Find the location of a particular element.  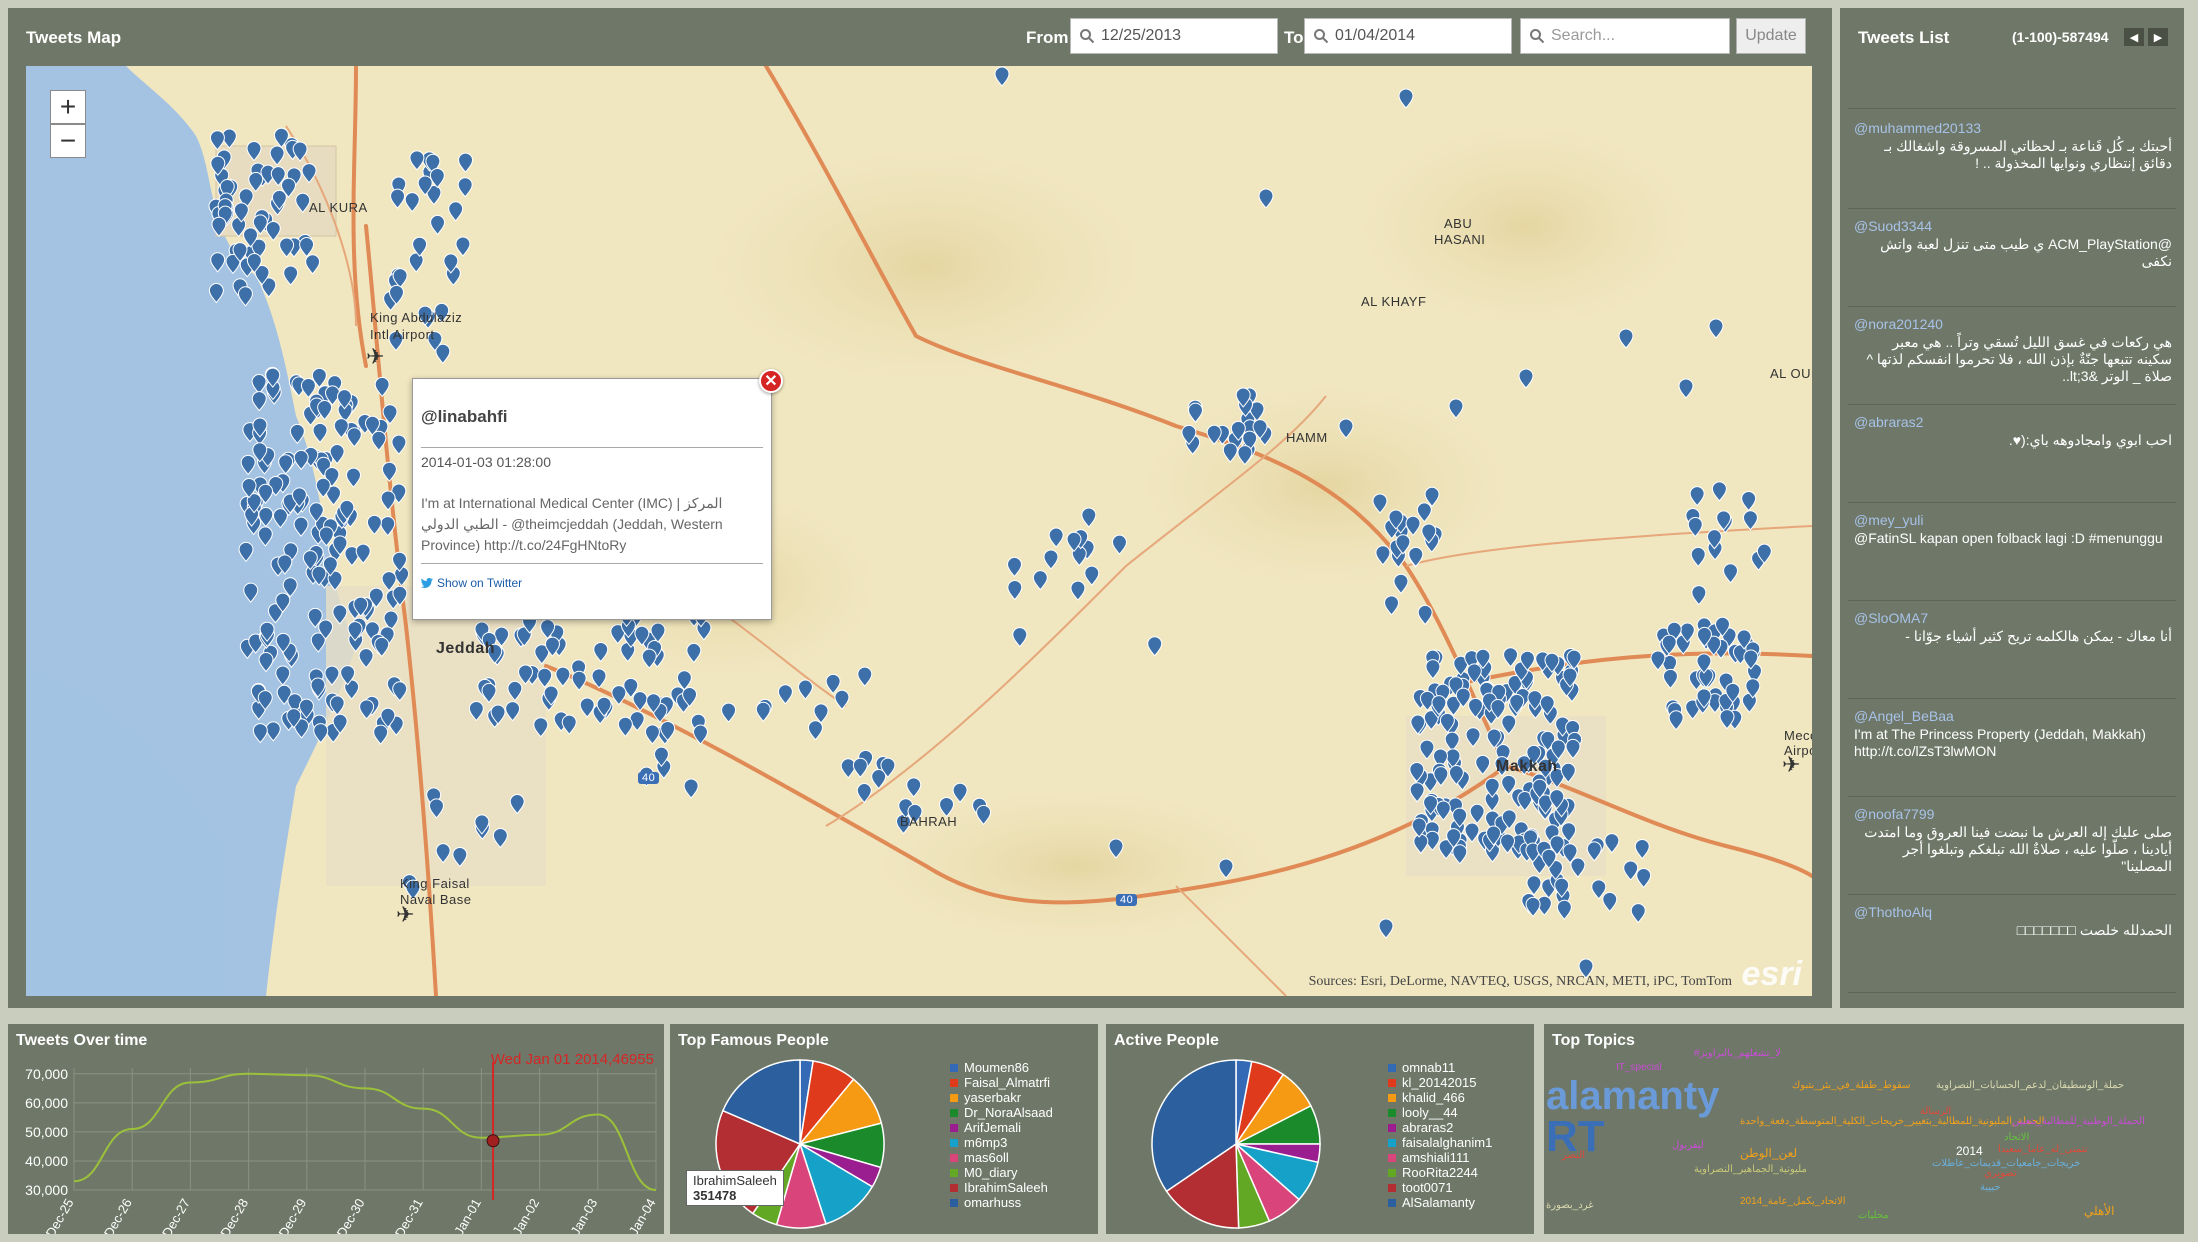

legend-item: M0_diary is located at coordinates (1001, 1172).